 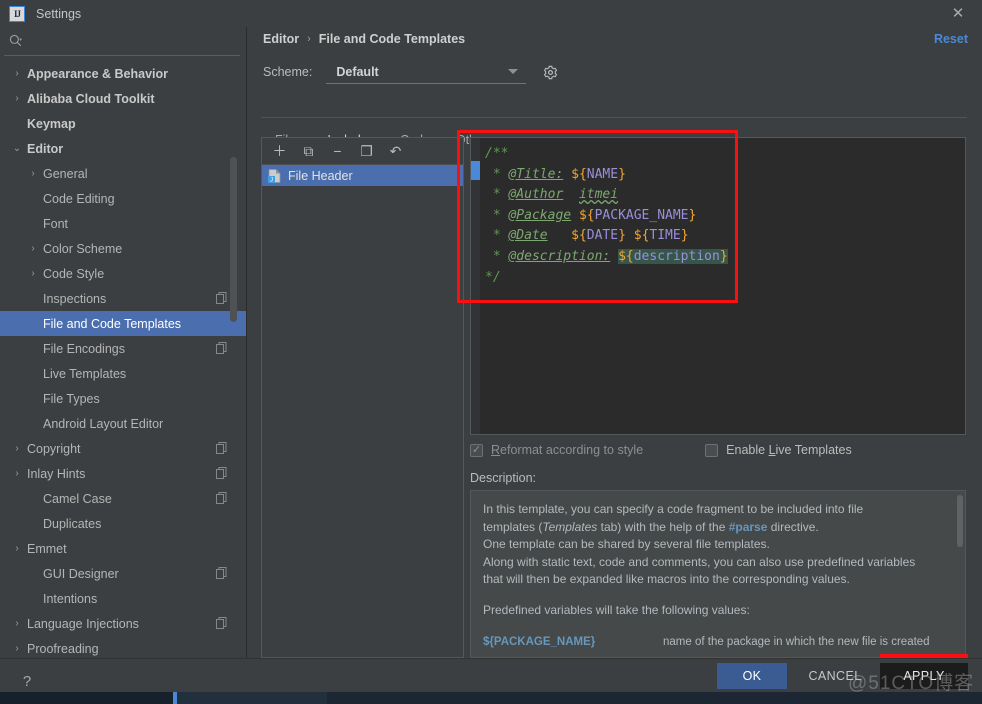 What do you see at coordinates (112, 323) in the screenshot?
I see `sidebar-item-label: File and Code Templates` at bounding box center [112, 323].